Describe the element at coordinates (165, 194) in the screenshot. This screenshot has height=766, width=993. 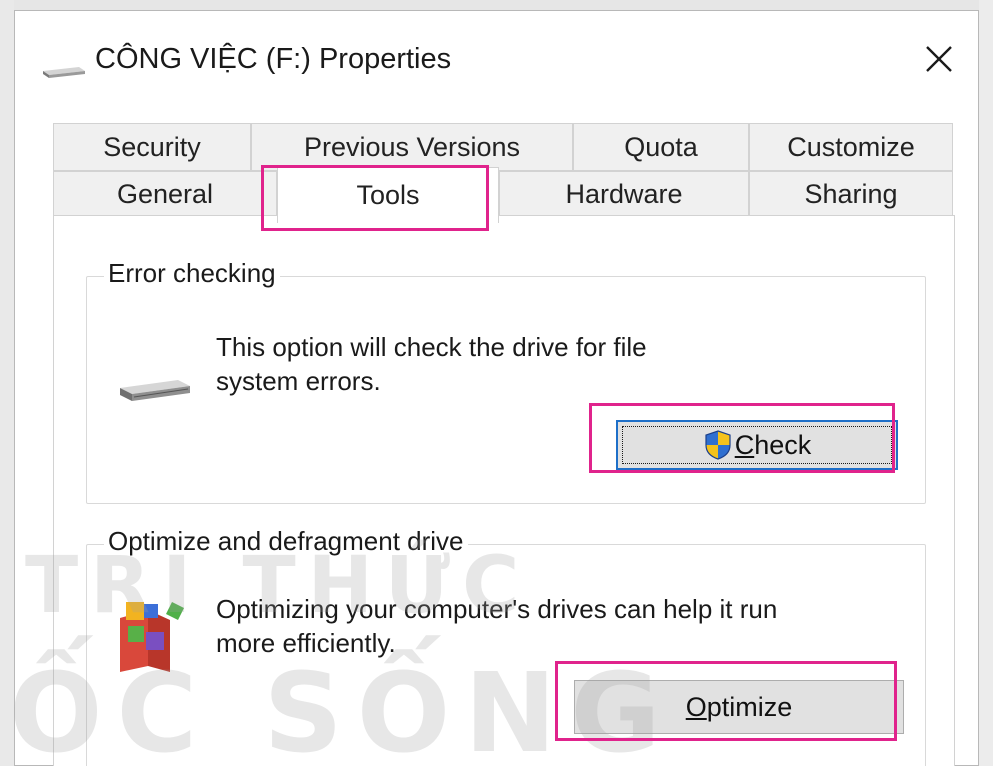
I see `tab-general: General` at that location.